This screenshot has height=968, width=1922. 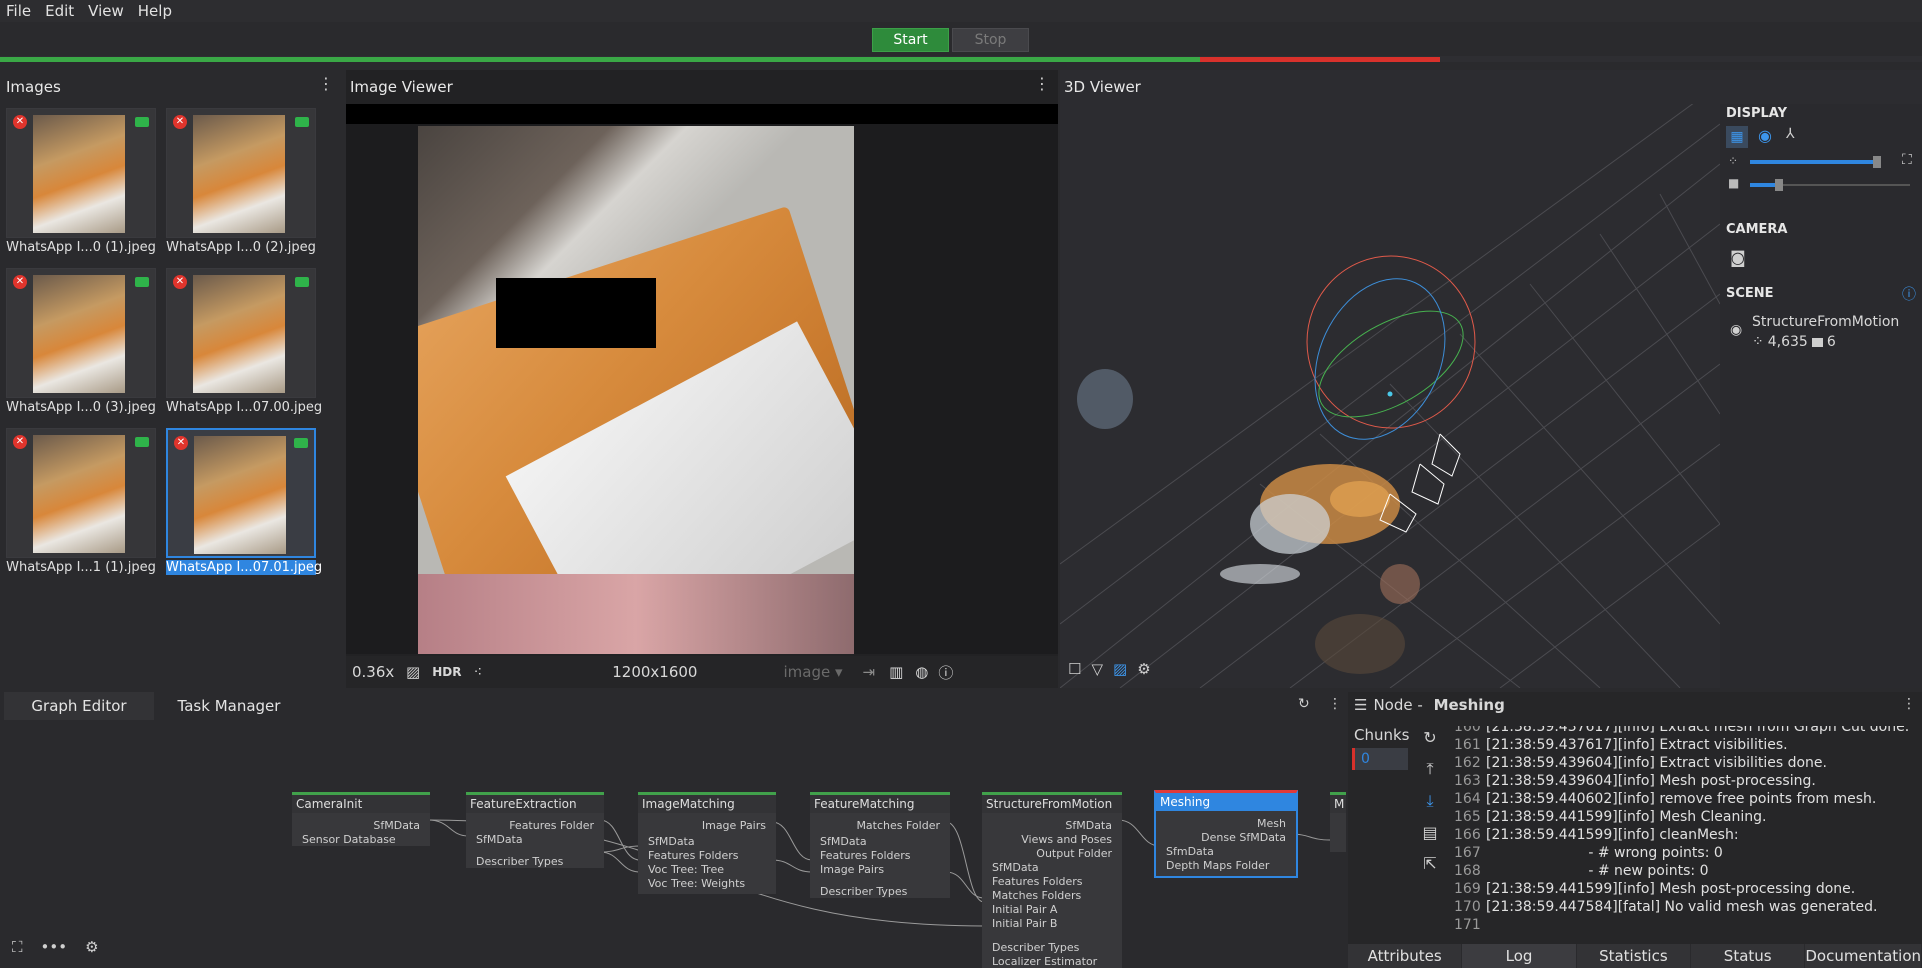 I want to click on grid-toggle-icon: ▦, so click(x=1737, y=137).